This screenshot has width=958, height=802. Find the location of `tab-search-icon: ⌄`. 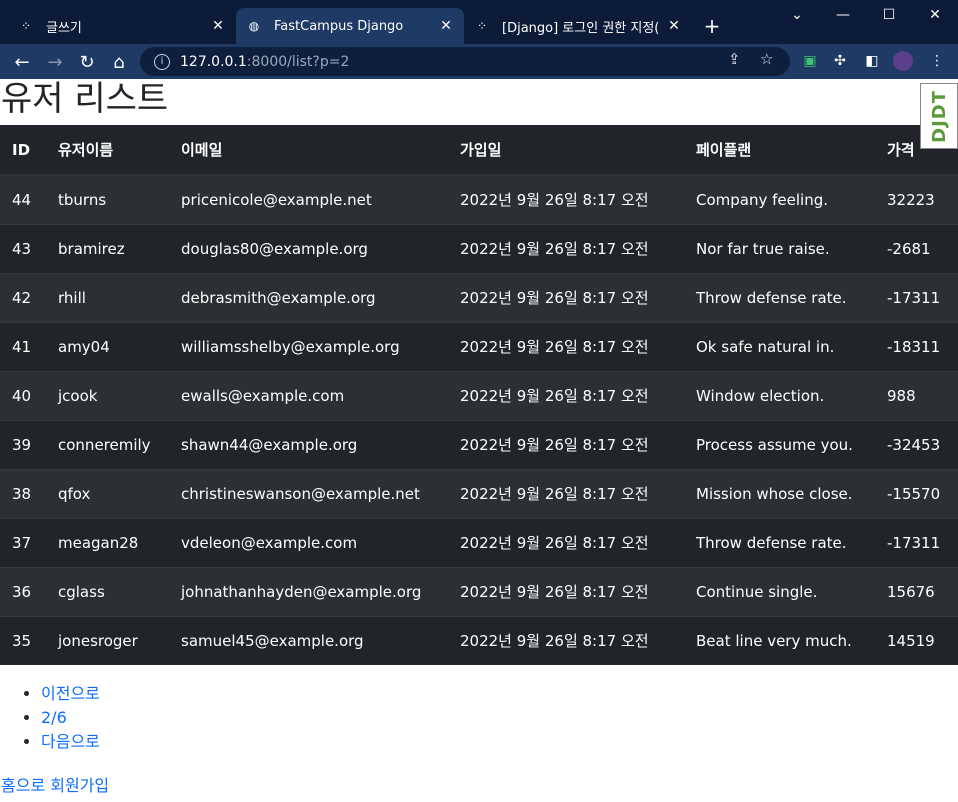

tab-search-icon: ⌄ is located at coordinates (797, 15).